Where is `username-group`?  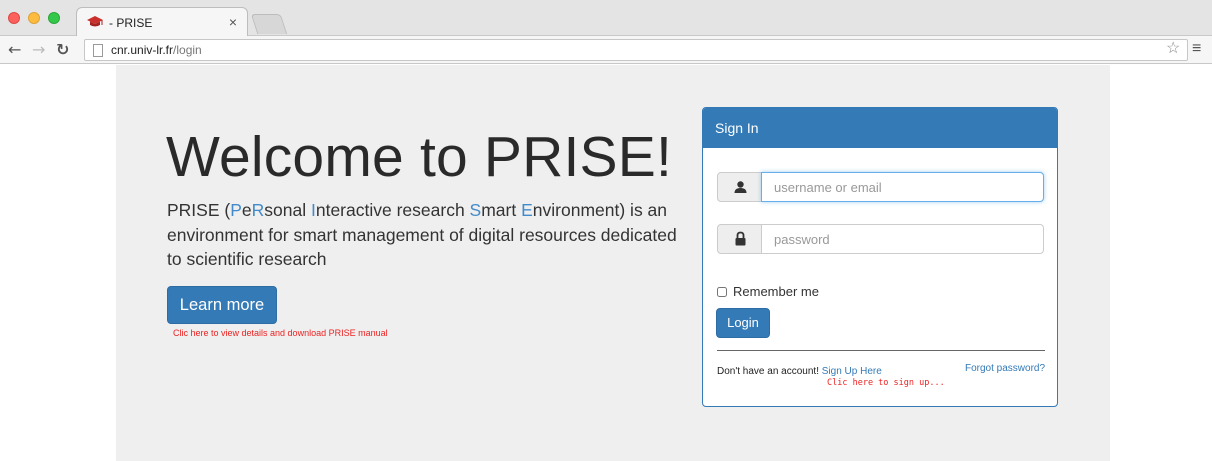 username-group is located at coordinates (880, 187).